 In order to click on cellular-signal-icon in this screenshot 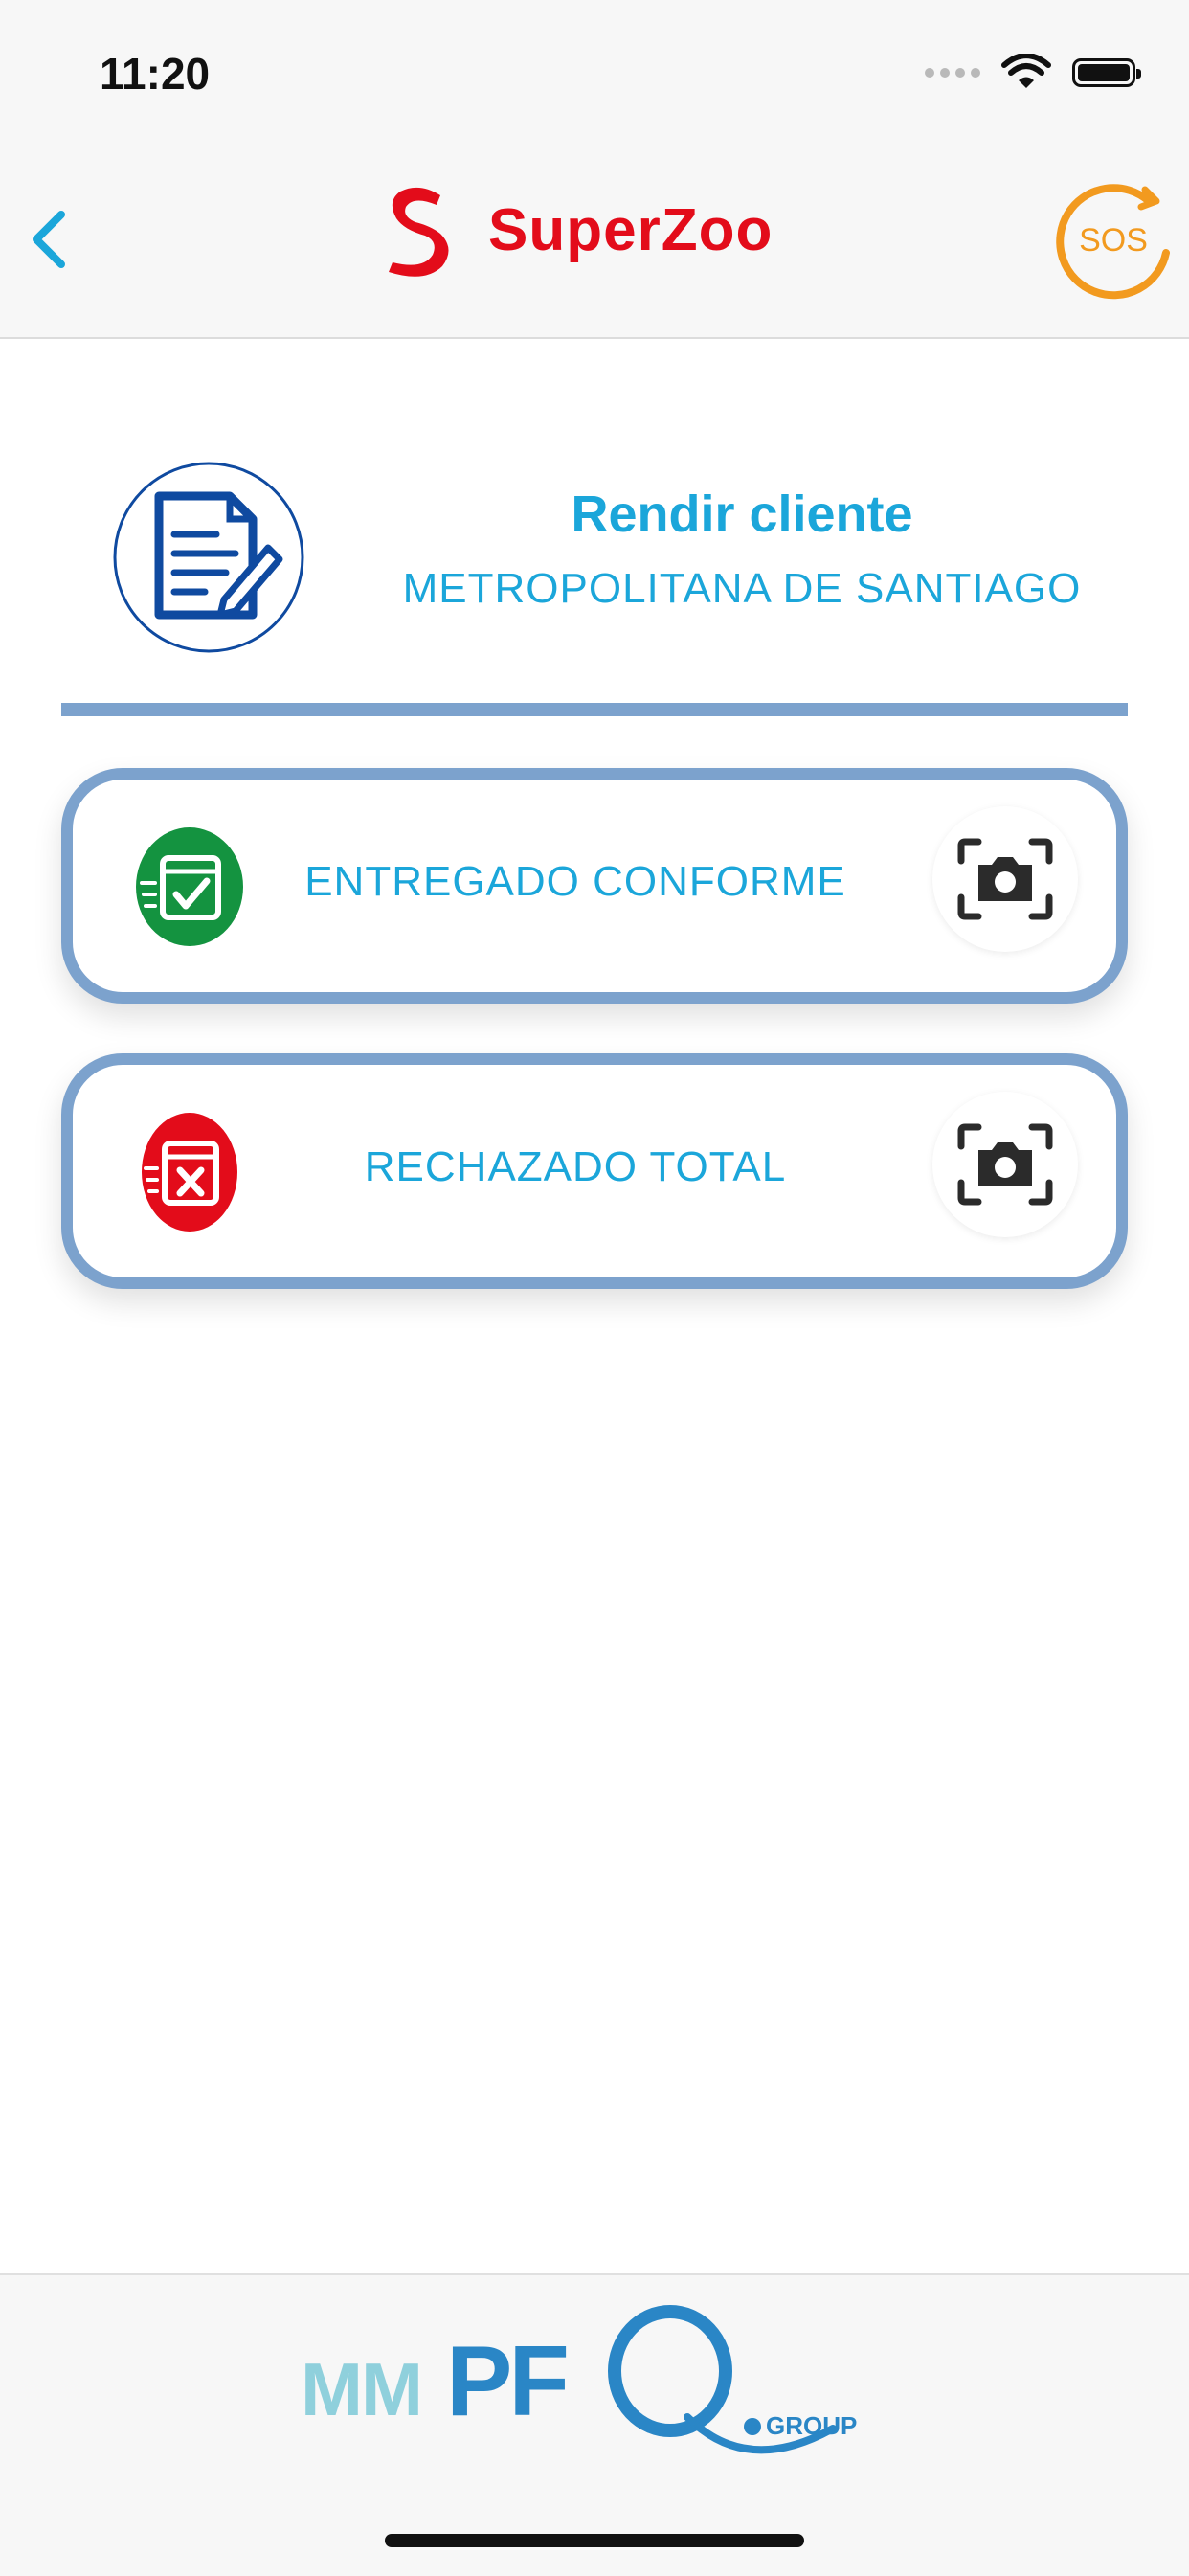, I will do `click(952, 73)`.